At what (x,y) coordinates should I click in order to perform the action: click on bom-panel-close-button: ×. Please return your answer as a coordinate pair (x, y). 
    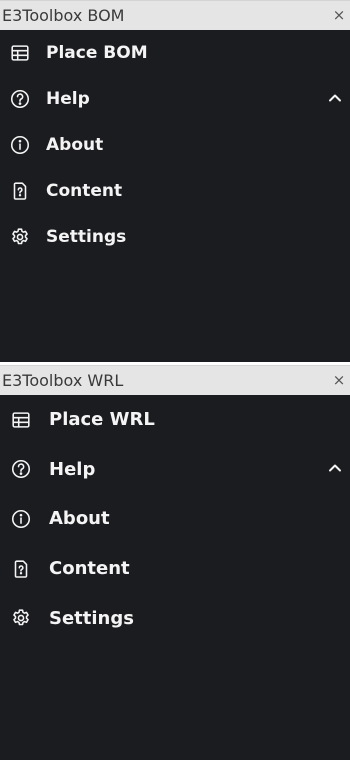
    Looking at the image, I should click on (339, 15).